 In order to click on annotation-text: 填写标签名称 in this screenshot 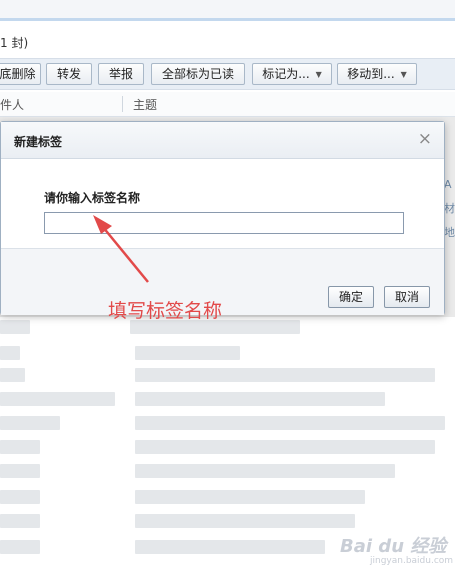, I will do `click(165, 311)`.